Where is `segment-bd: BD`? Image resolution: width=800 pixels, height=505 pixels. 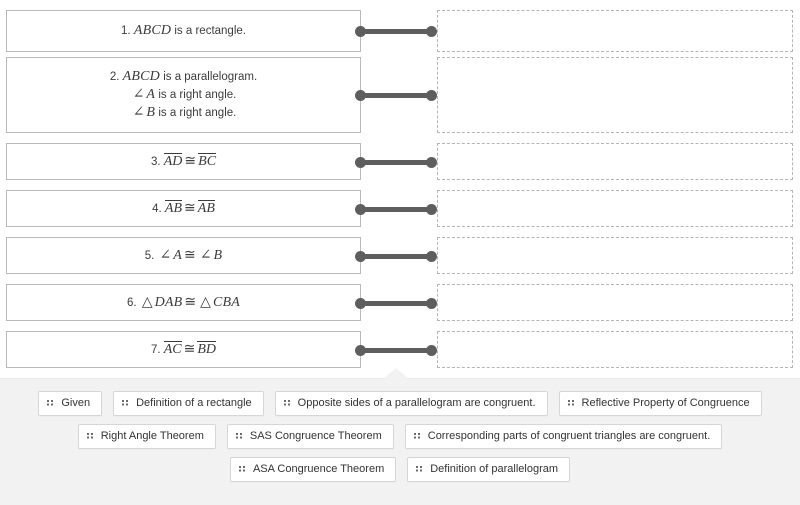 segment-bd: BD is located at coordinates (207, 348).